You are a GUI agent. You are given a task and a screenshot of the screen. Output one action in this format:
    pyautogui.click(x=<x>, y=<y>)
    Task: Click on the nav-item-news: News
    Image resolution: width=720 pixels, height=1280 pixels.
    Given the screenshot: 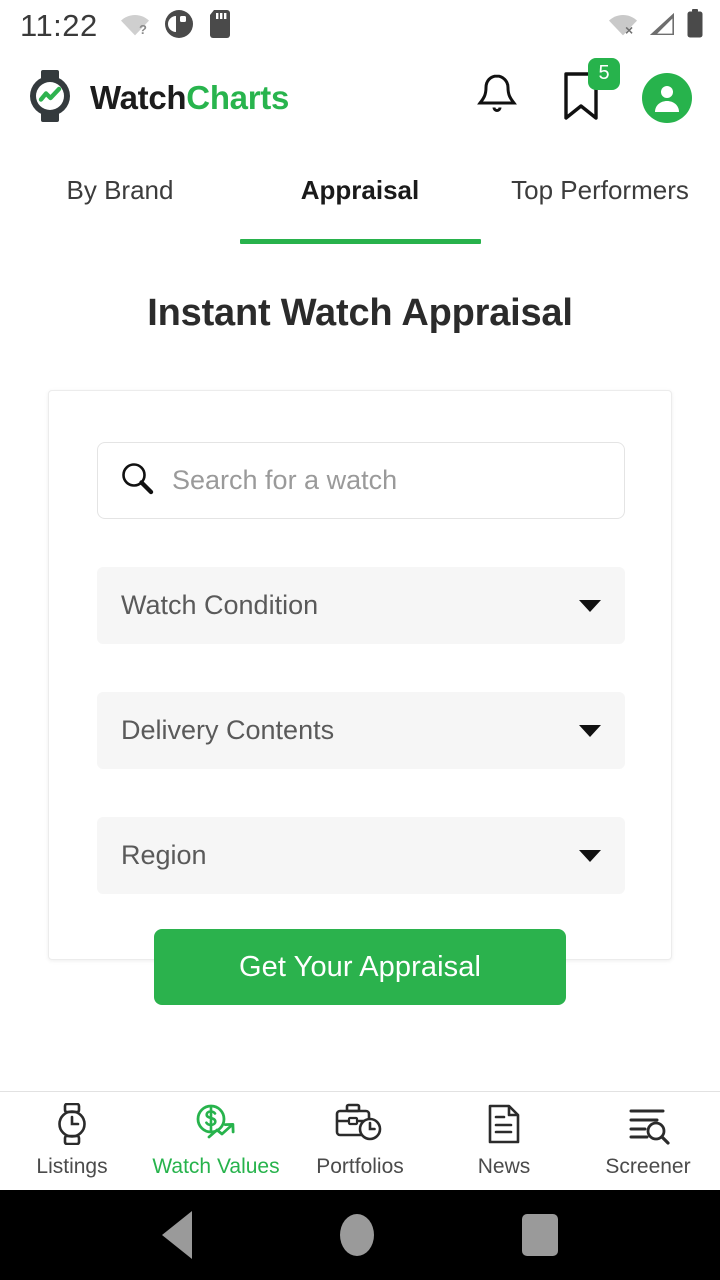 What is the action you would take?
    pyautogui.click(x=504, y=1141)
    